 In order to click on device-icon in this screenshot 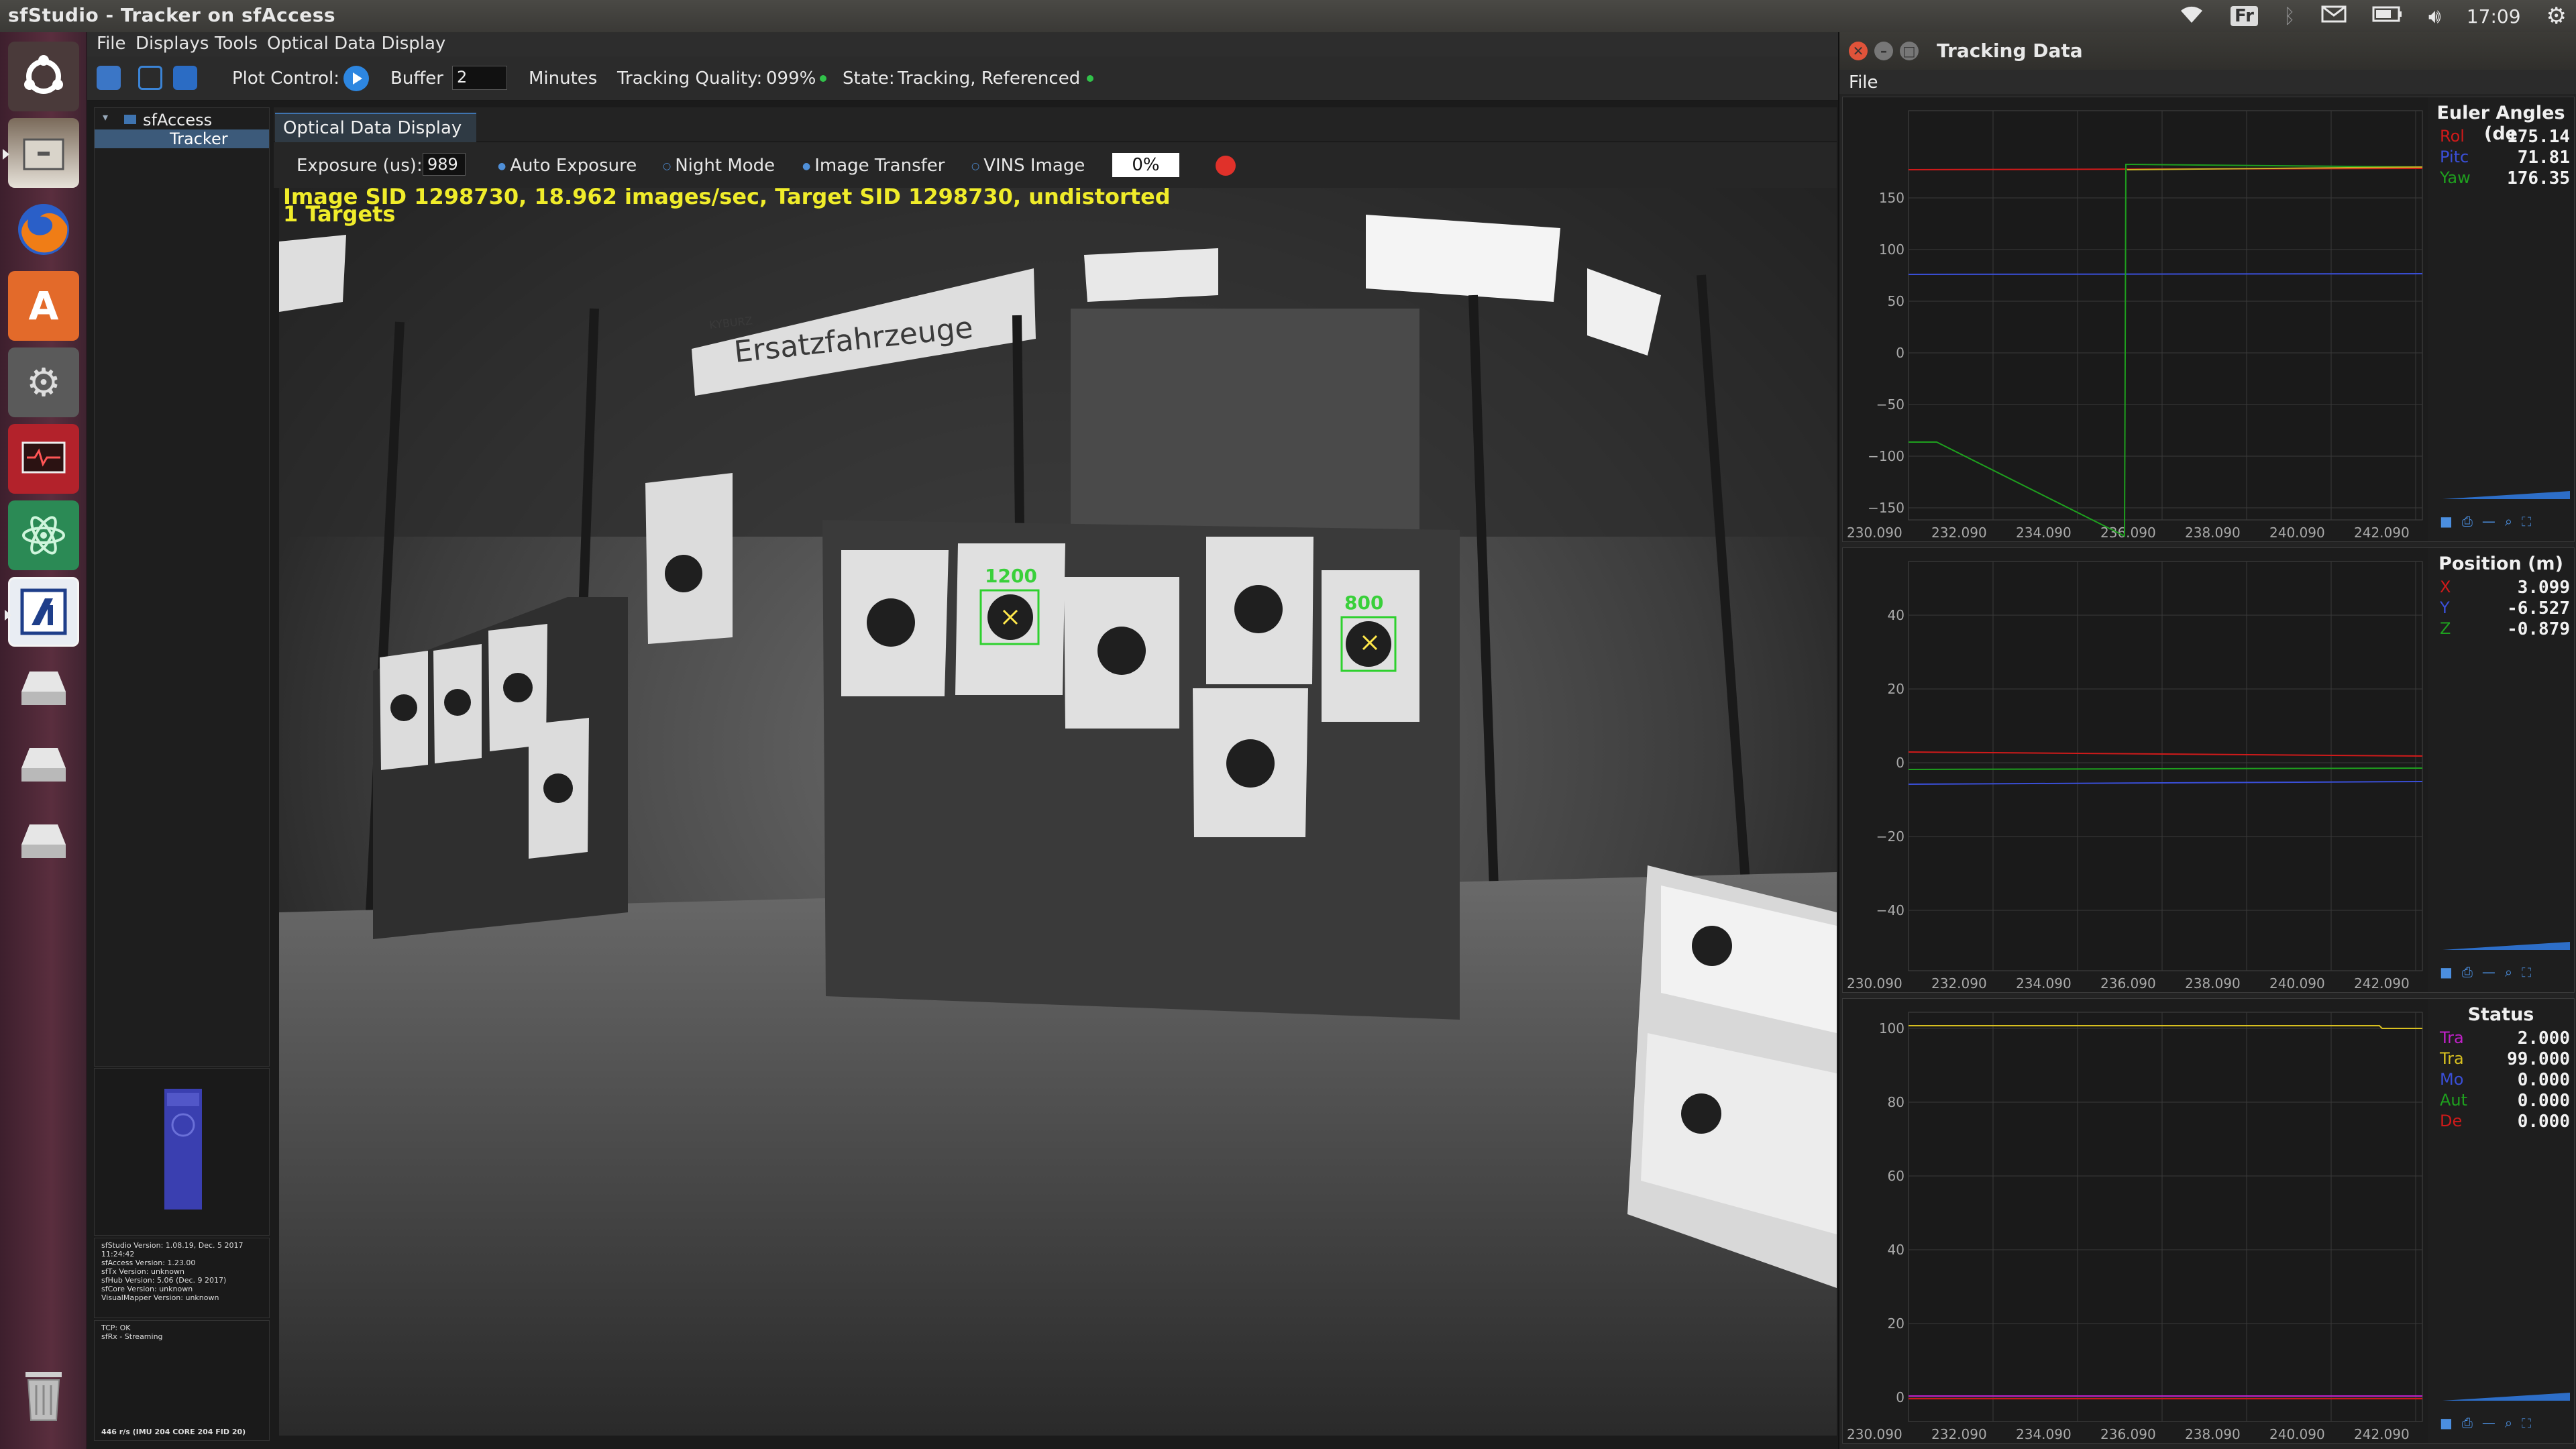, I will do `click(130, 119)`.